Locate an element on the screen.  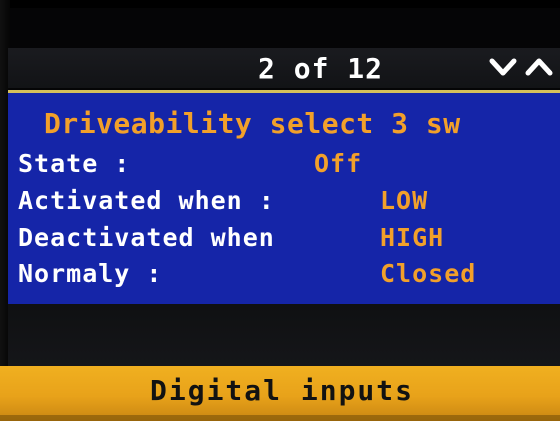
page-indicator: 2 of 12 is located at coordinates (321, 68).